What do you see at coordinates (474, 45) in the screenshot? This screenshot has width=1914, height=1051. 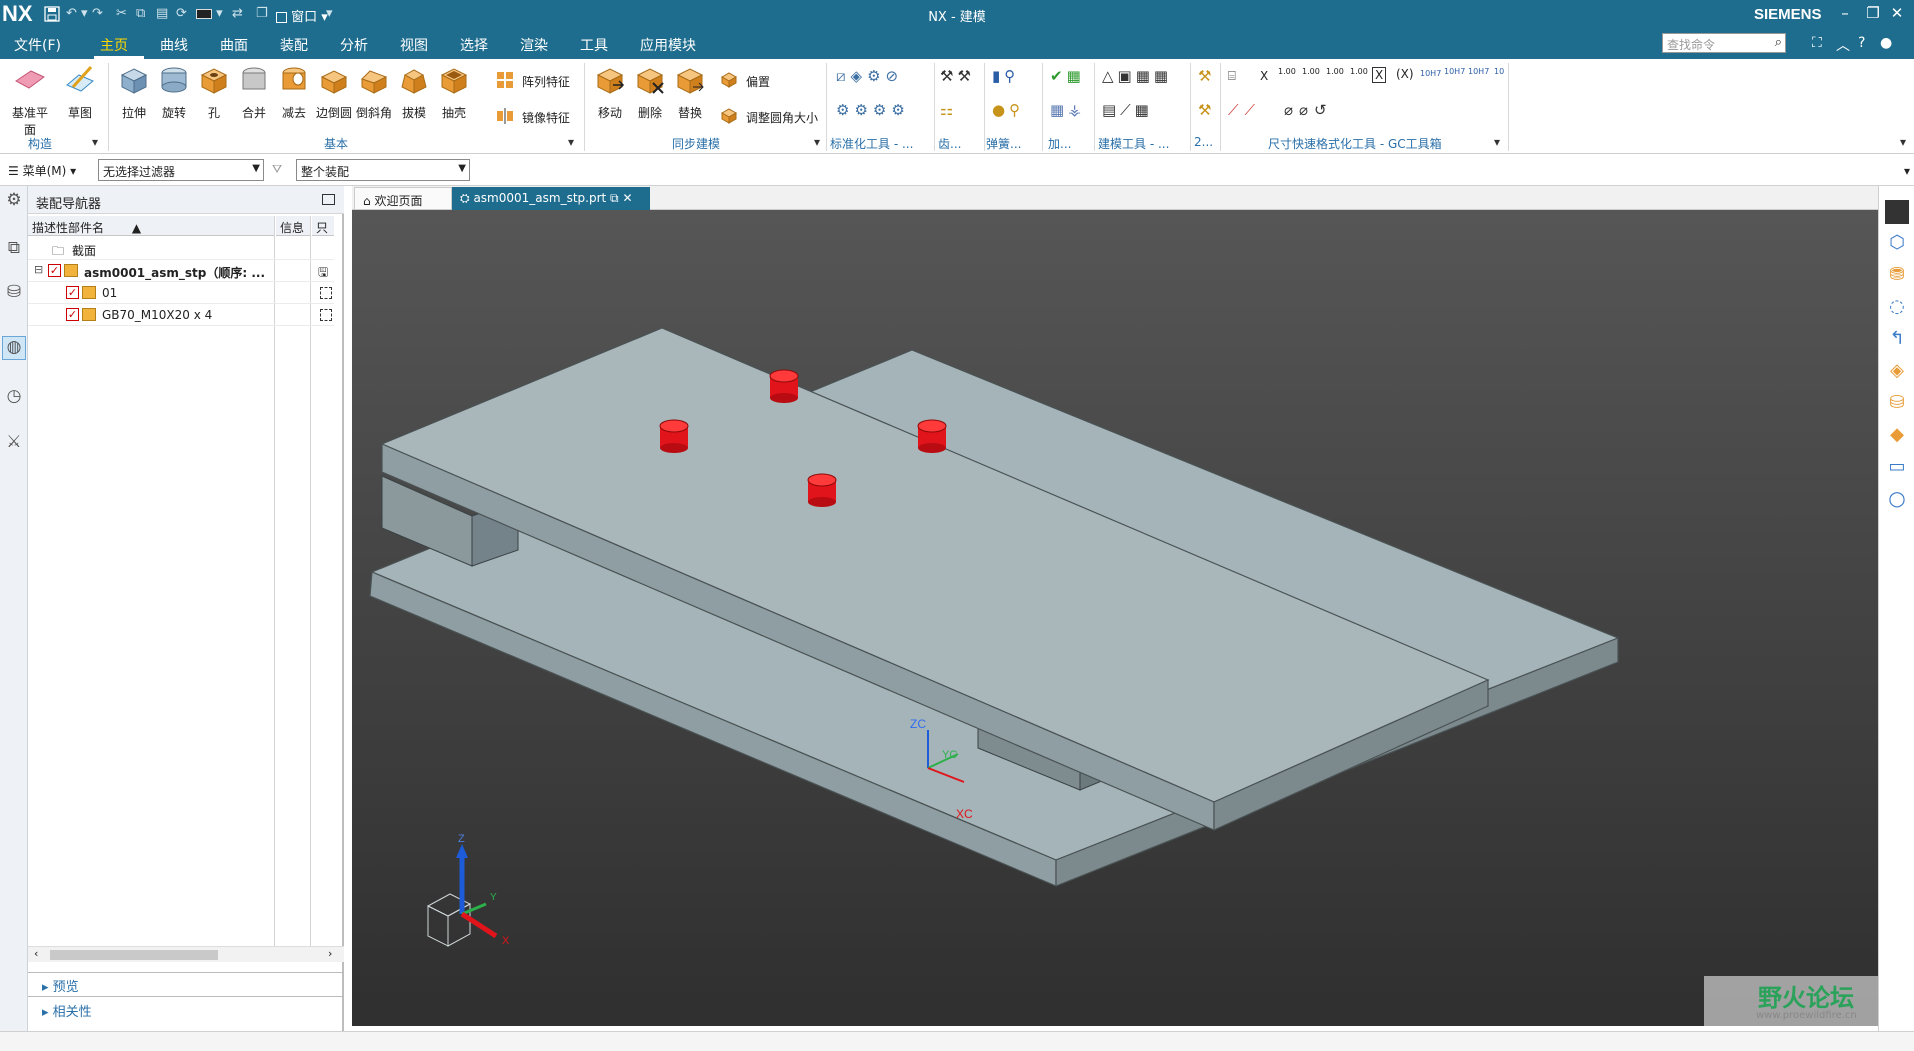 I see `tab-selection: 选择` at bounding box center [474, 45].